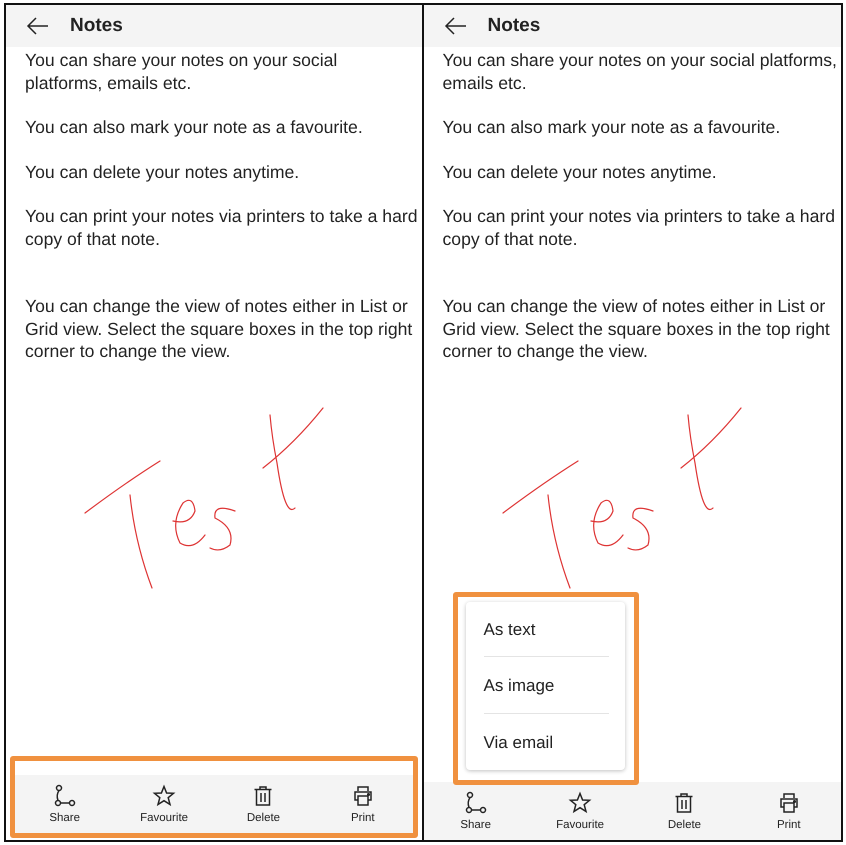 Image resolution: width=846 pixels, height=845 pixels. What do you see at coordinates (546, 630) in the screenshot?
I see `menu-item: As text` at bounding box center [546, 630].